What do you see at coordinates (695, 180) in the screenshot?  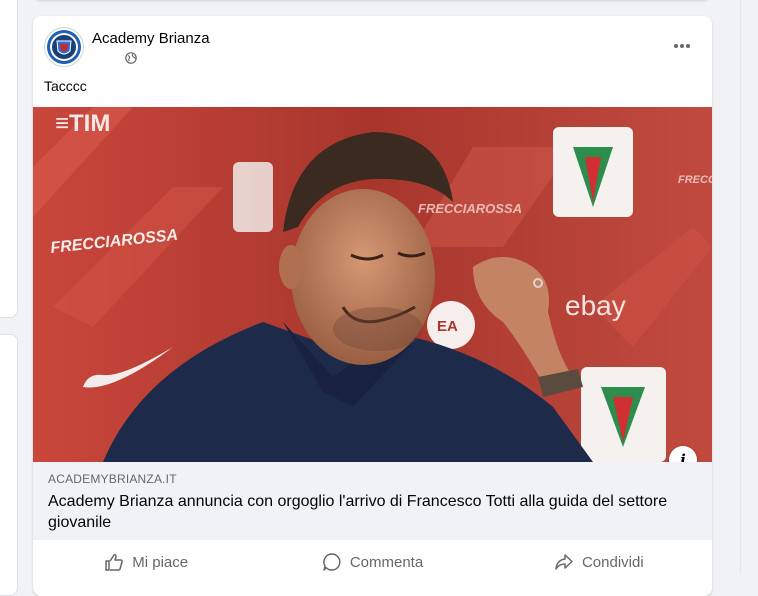 I see `svg-text: FRECC` at bounding box center [695, 180].